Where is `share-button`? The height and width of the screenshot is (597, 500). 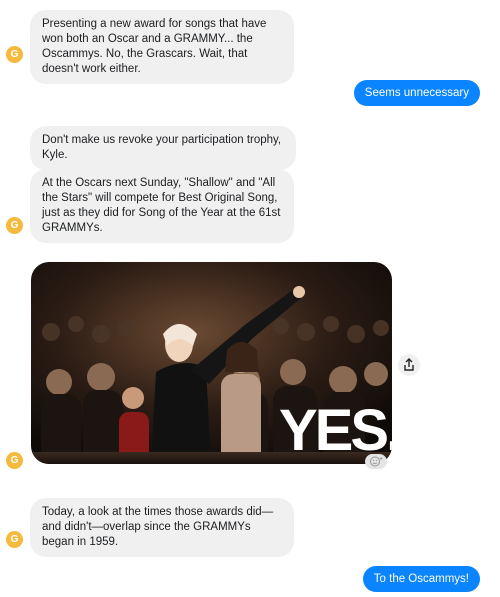
share-button is located at coordinates (409, 365).